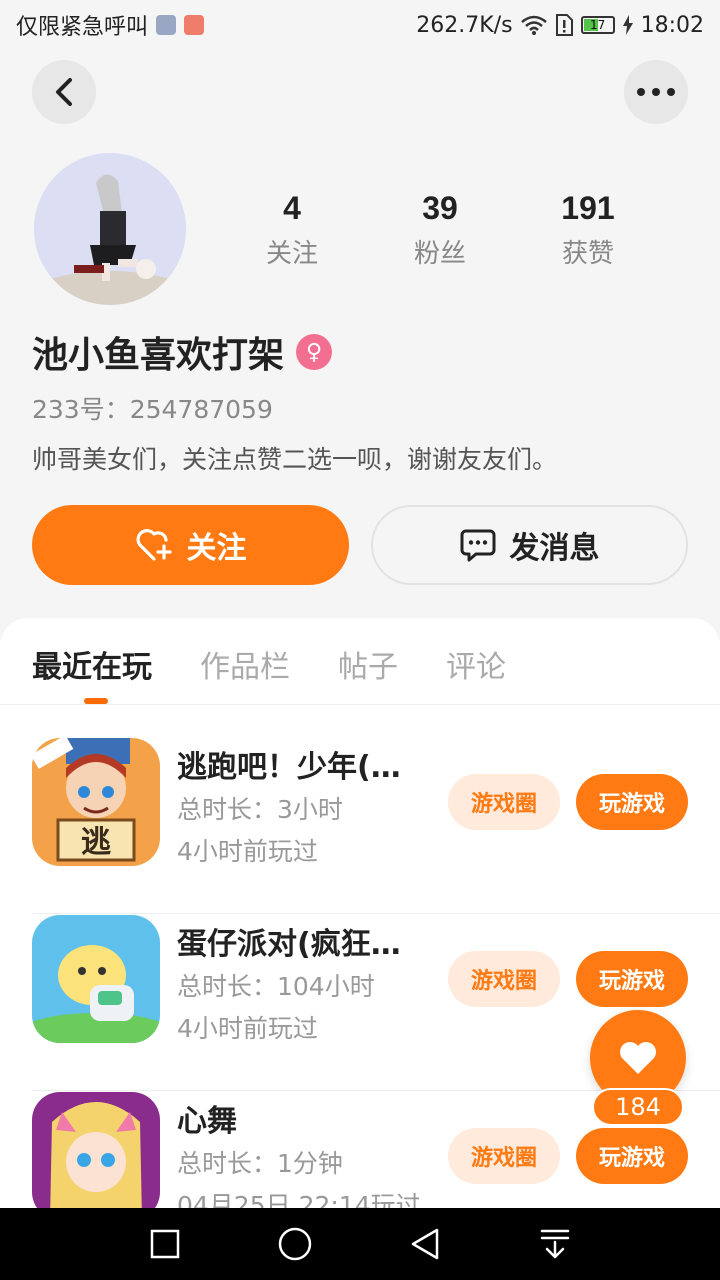 The height and width of the screenshot is (1280, 720). Describe the element at coordinates (360, 1244) in the screenshot. I see `system-nav-bar` at that location.